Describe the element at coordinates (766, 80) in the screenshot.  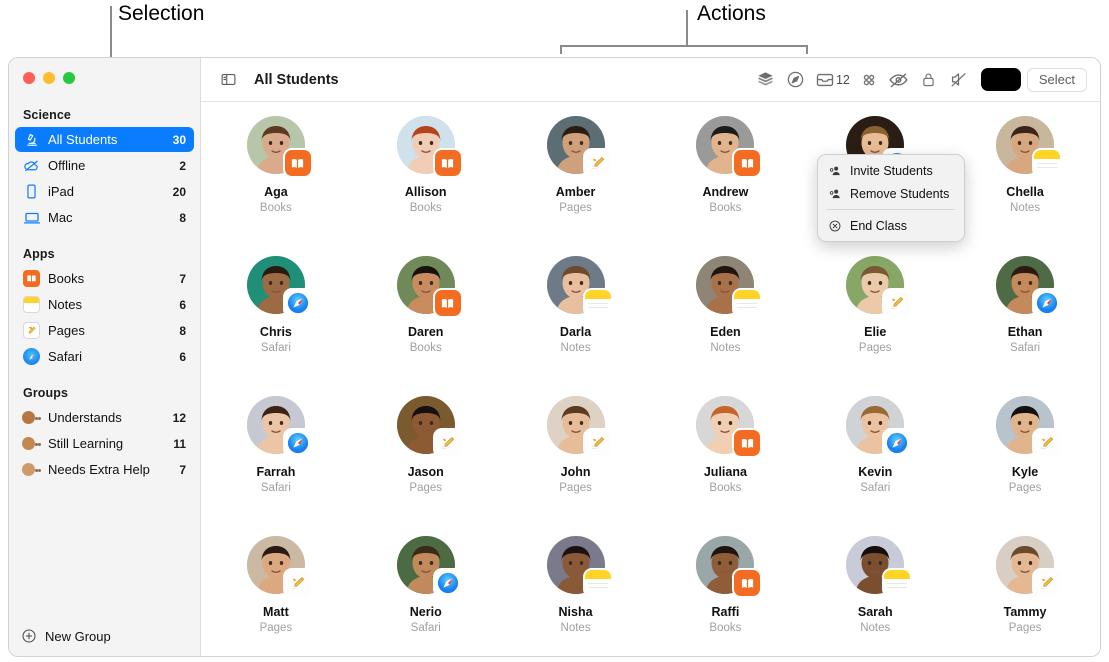
I see `layers-icon` at that location.